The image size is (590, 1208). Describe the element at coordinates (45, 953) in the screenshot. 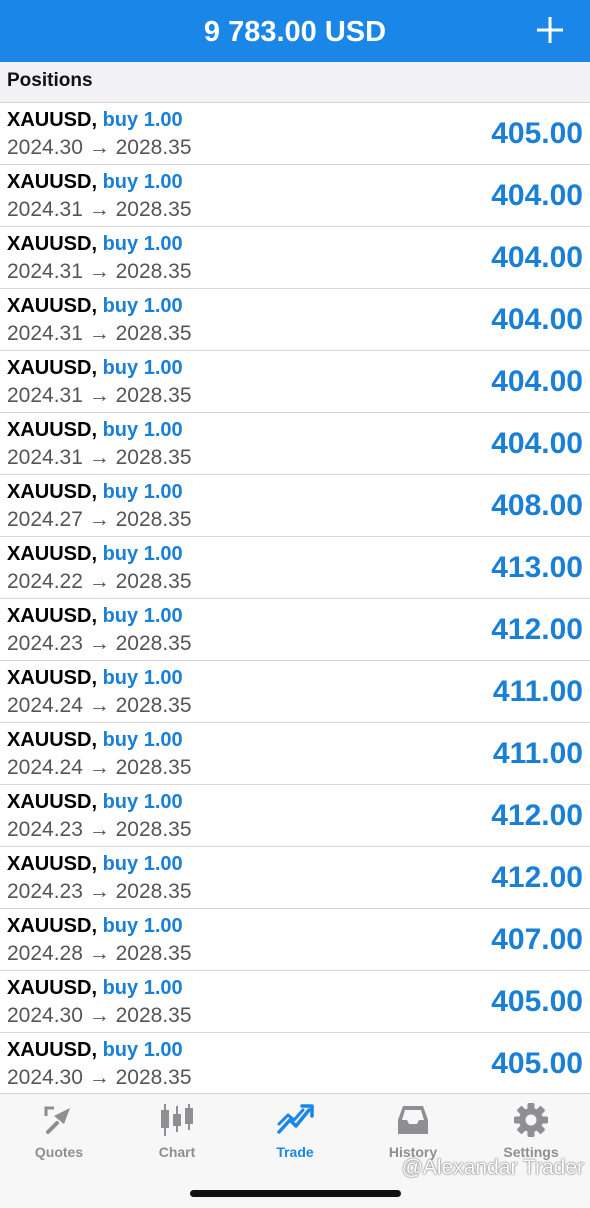

I see `open-price: 2024.28` at that location.